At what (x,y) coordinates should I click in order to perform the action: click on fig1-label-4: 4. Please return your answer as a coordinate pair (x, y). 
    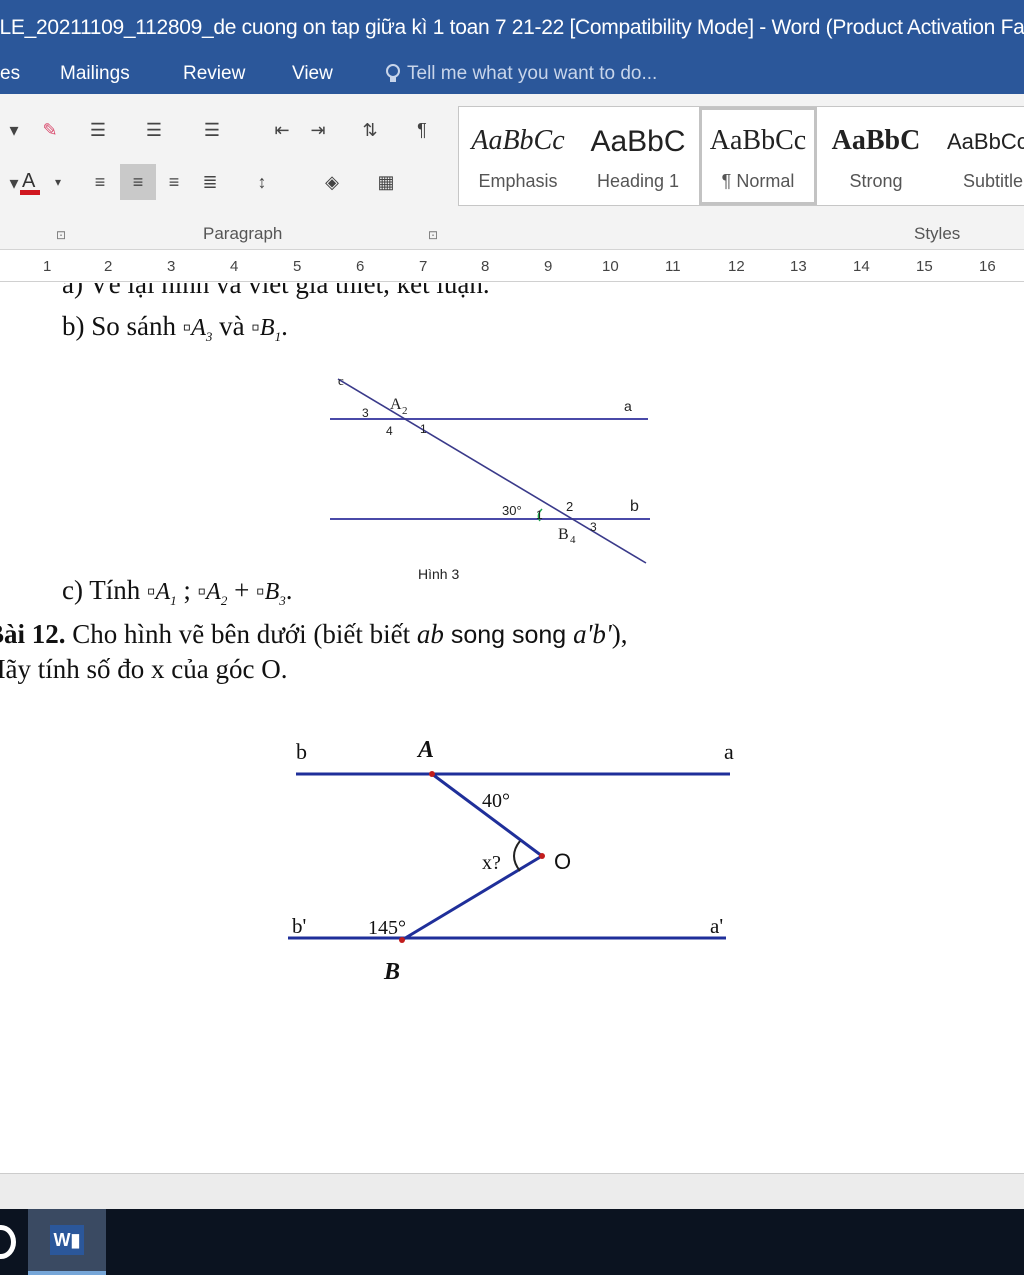
    Looking at the image, I should click on (389, 431).